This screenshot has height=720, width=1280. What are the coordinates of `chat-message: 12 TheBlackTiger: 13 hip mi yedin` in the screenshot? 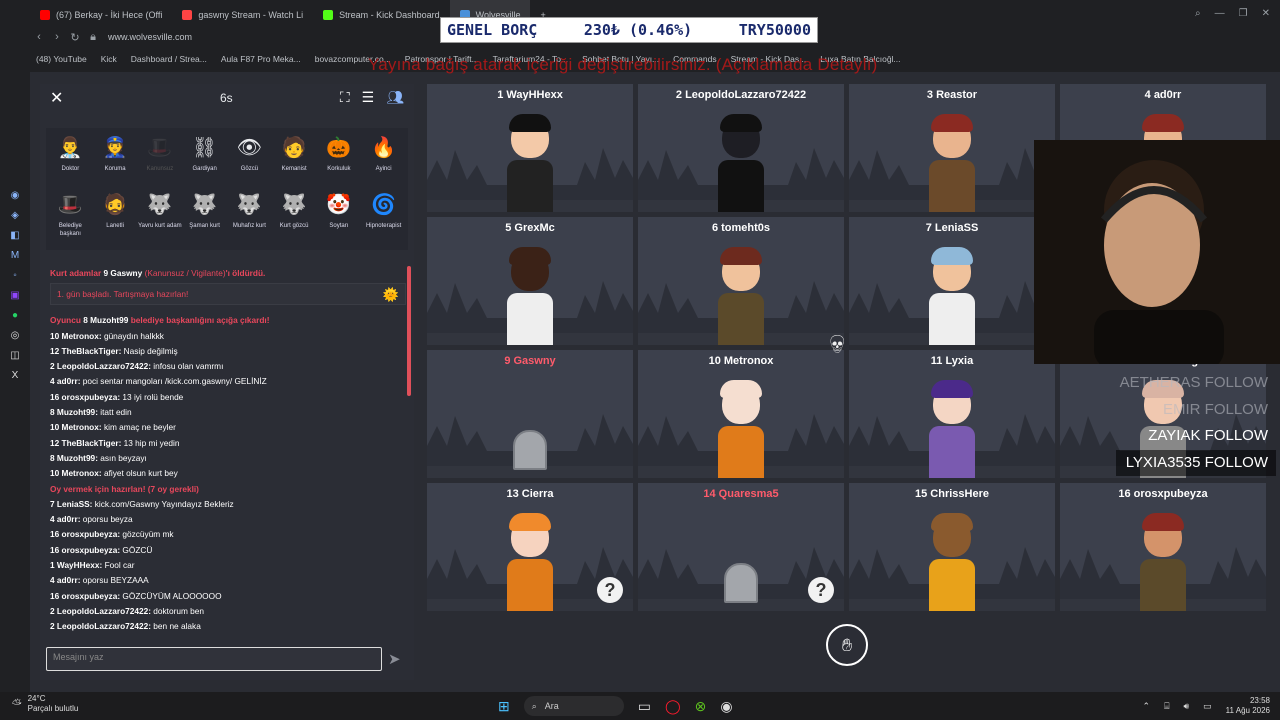 It's located at (115, 442).